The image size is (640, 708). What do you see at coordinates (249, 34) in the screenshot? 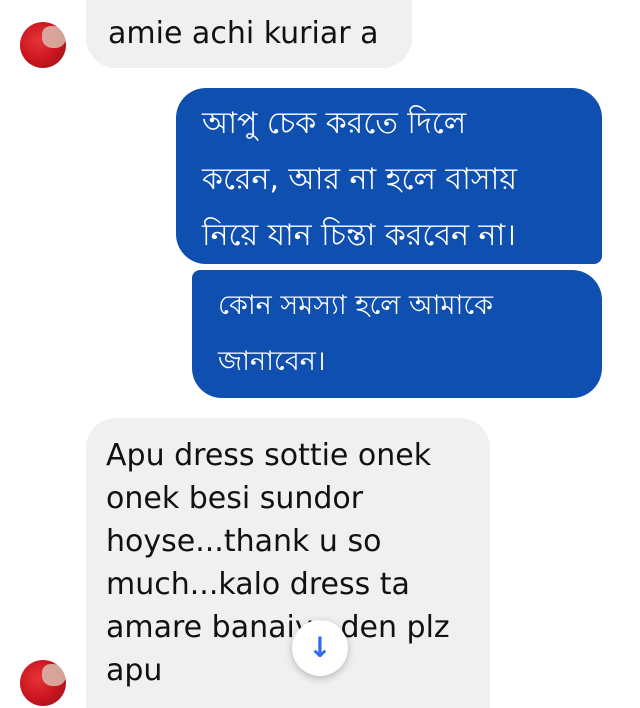
I see `message-incoming: amie achi kuriar a` at bounding box center [249, 34].